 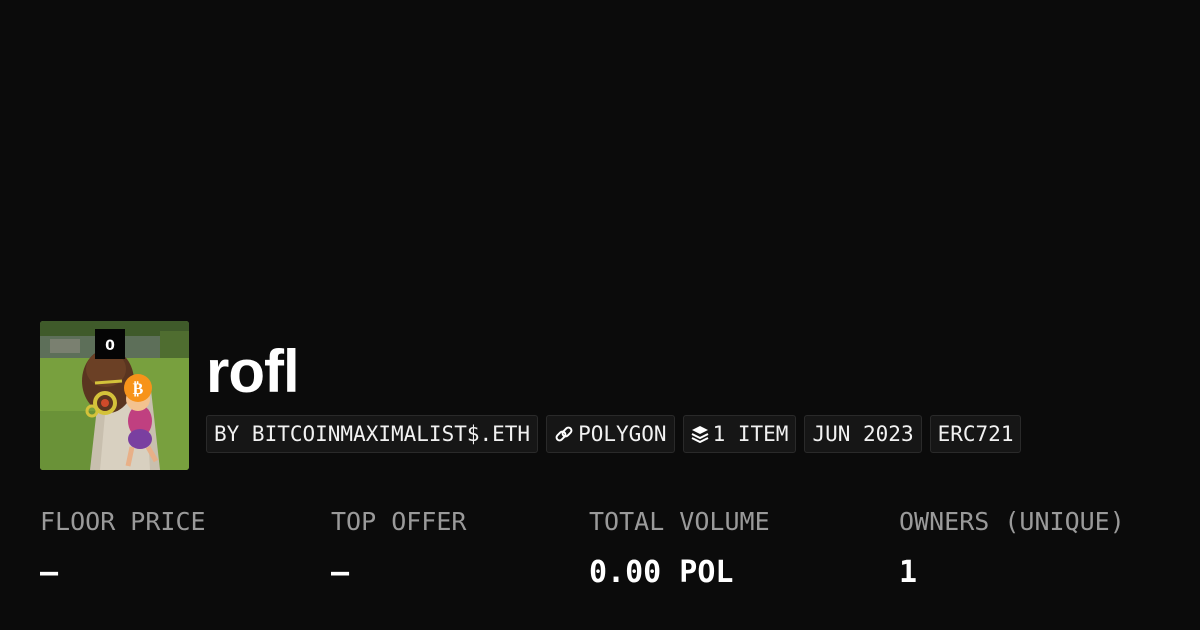 What do you see at coordinates (110, 346) in the screenshot?
I see `svg-text: 0` at bounding box center [110, 346].